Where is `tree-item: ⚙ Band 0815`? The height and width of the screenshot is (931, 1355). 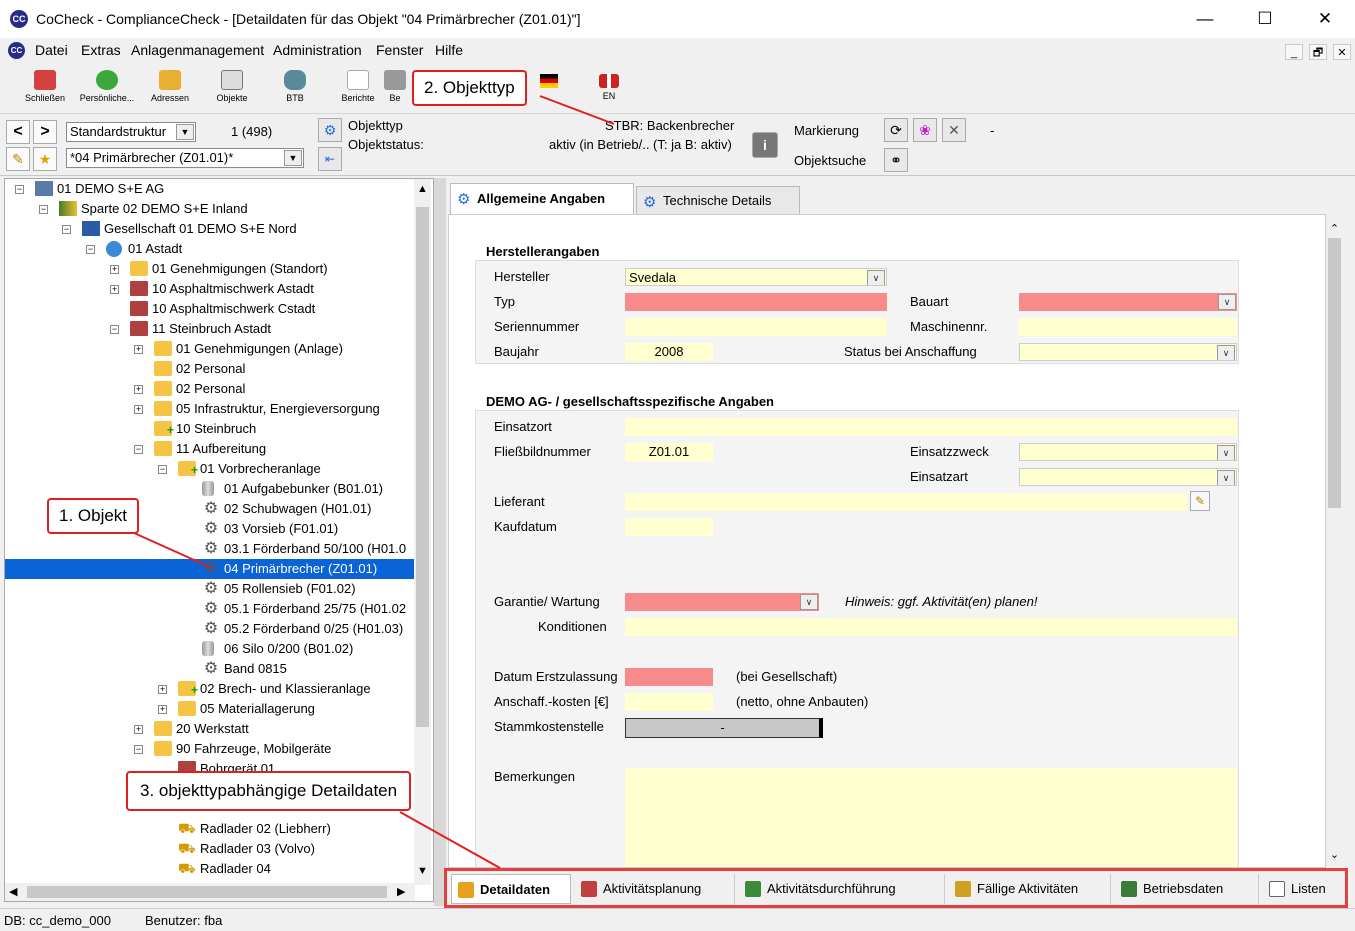 tree-item: ⚙ Band 0815 is located at coordinates (209, 669).